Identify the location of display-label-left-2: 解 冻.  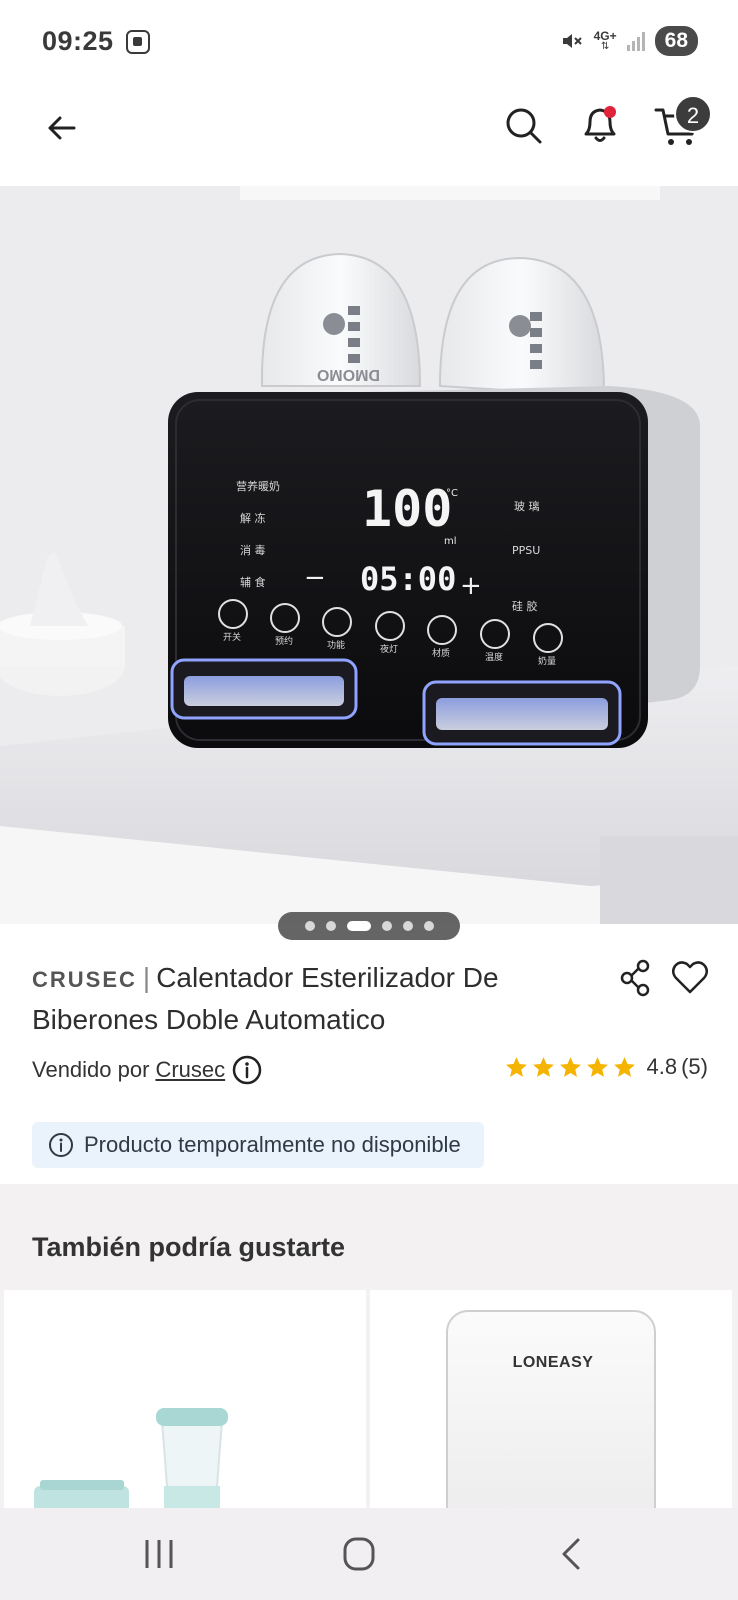
(253, 518).